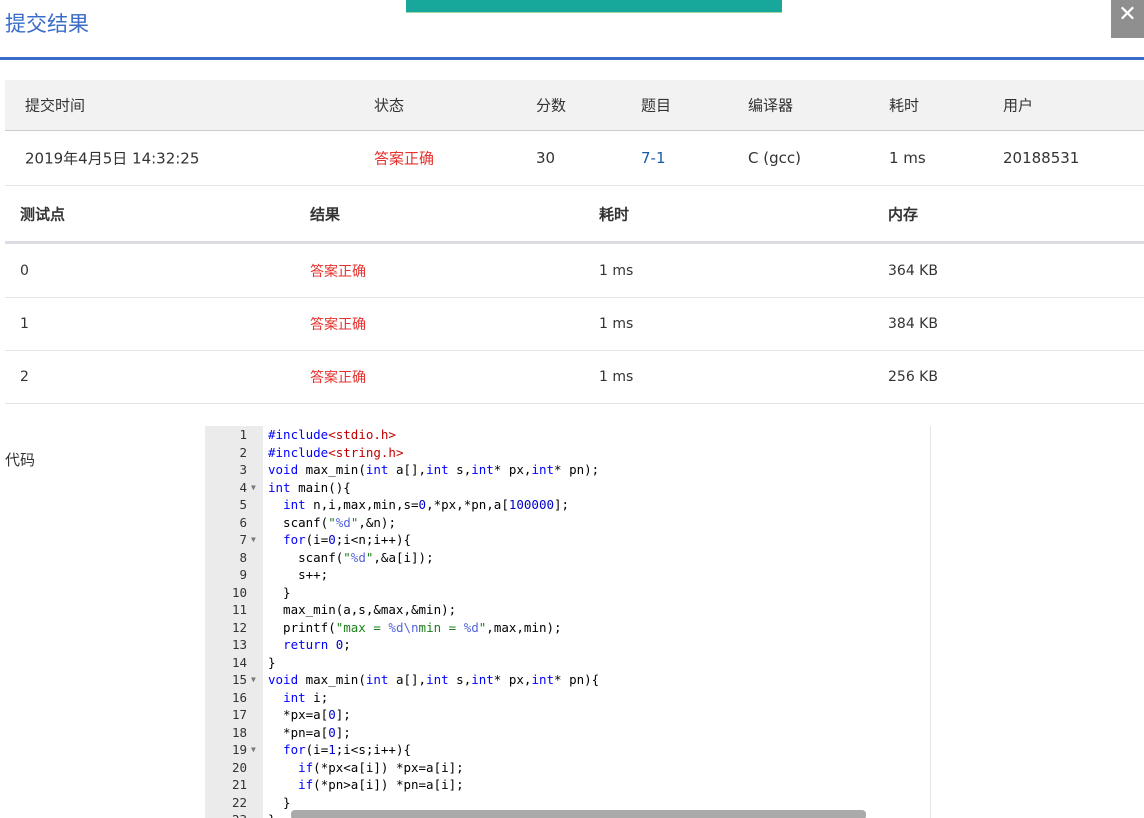  Describe the element at coordinates (306, 697) in the screenshot. I see `code-line: int i;` at that location.